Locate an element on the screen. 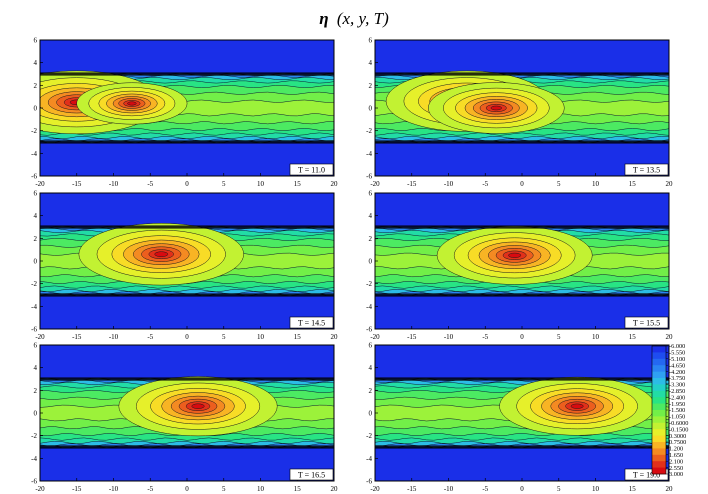  time-label: T = 13.5 is located at coordinates (646, 170).